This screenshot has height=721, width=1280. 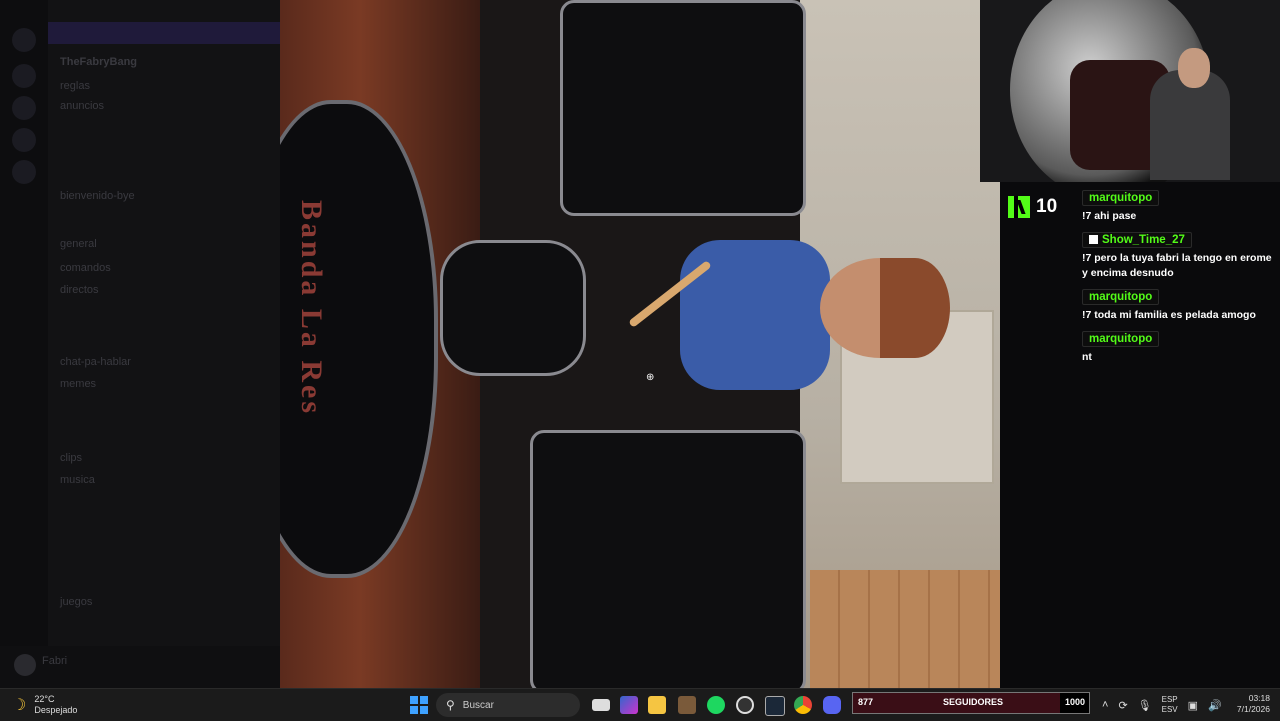 I want to click on avatar, so click(x=25, y=665).